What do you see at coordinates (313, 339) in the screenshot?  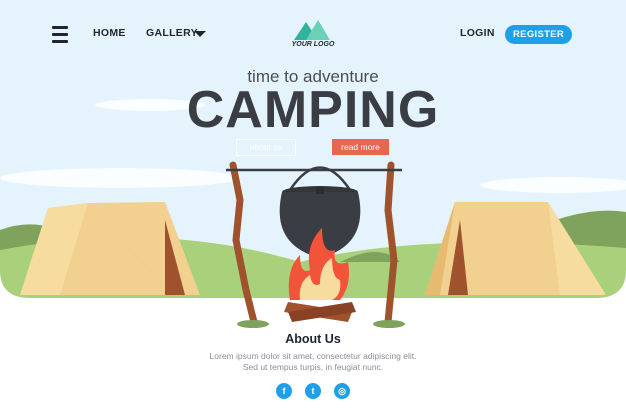 I see `about-title: About Us` at bounding box center [313, 339].